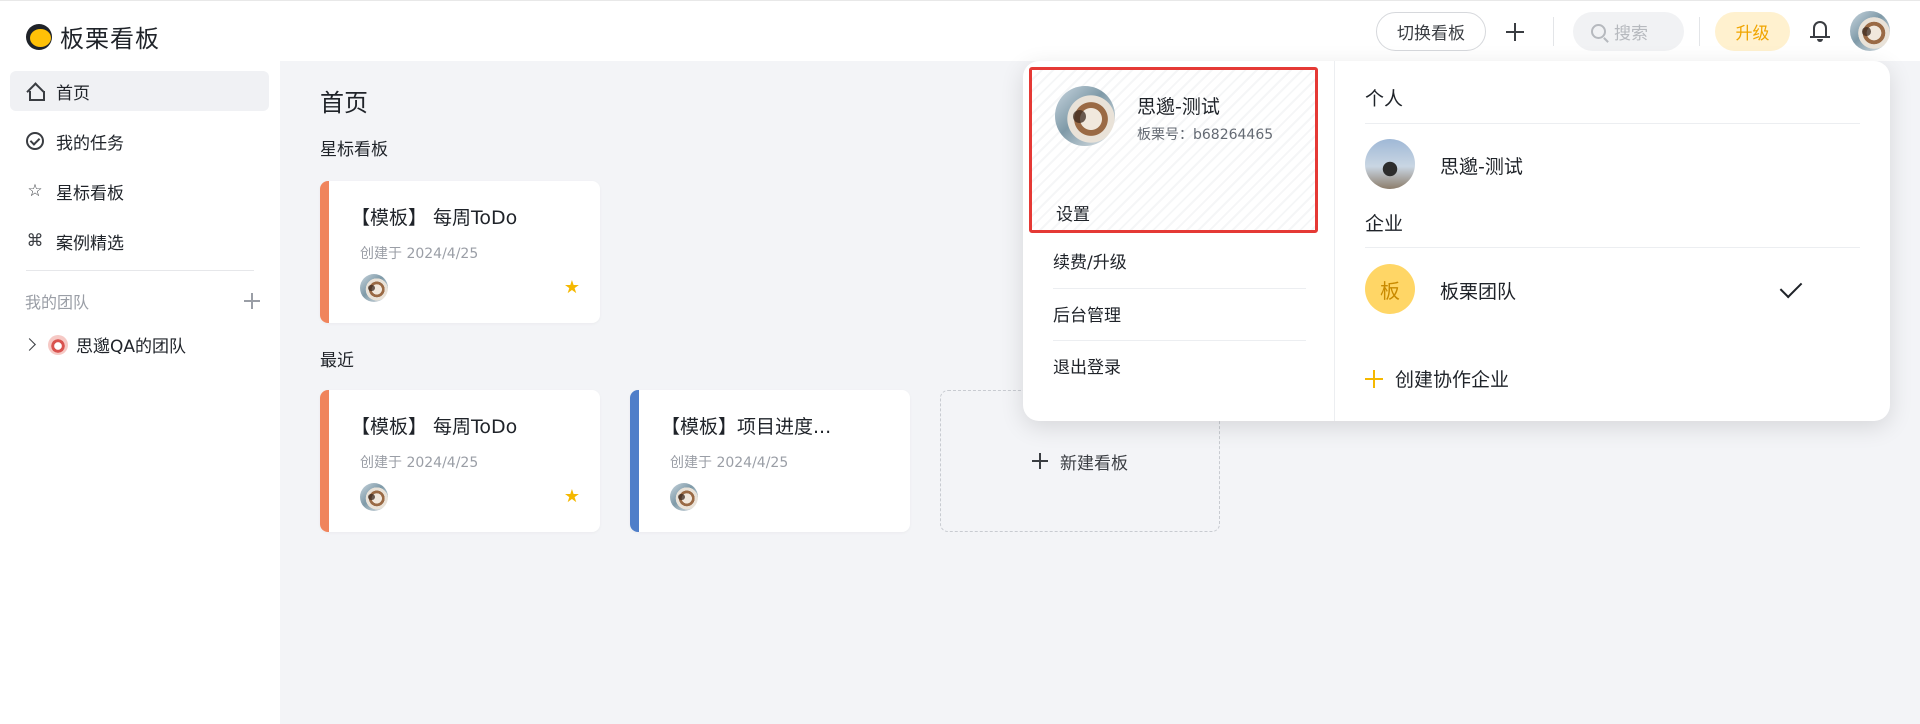 The width and height of the screenshot is (1920, 724). I want to click on team-avatar, so click(58, 344).